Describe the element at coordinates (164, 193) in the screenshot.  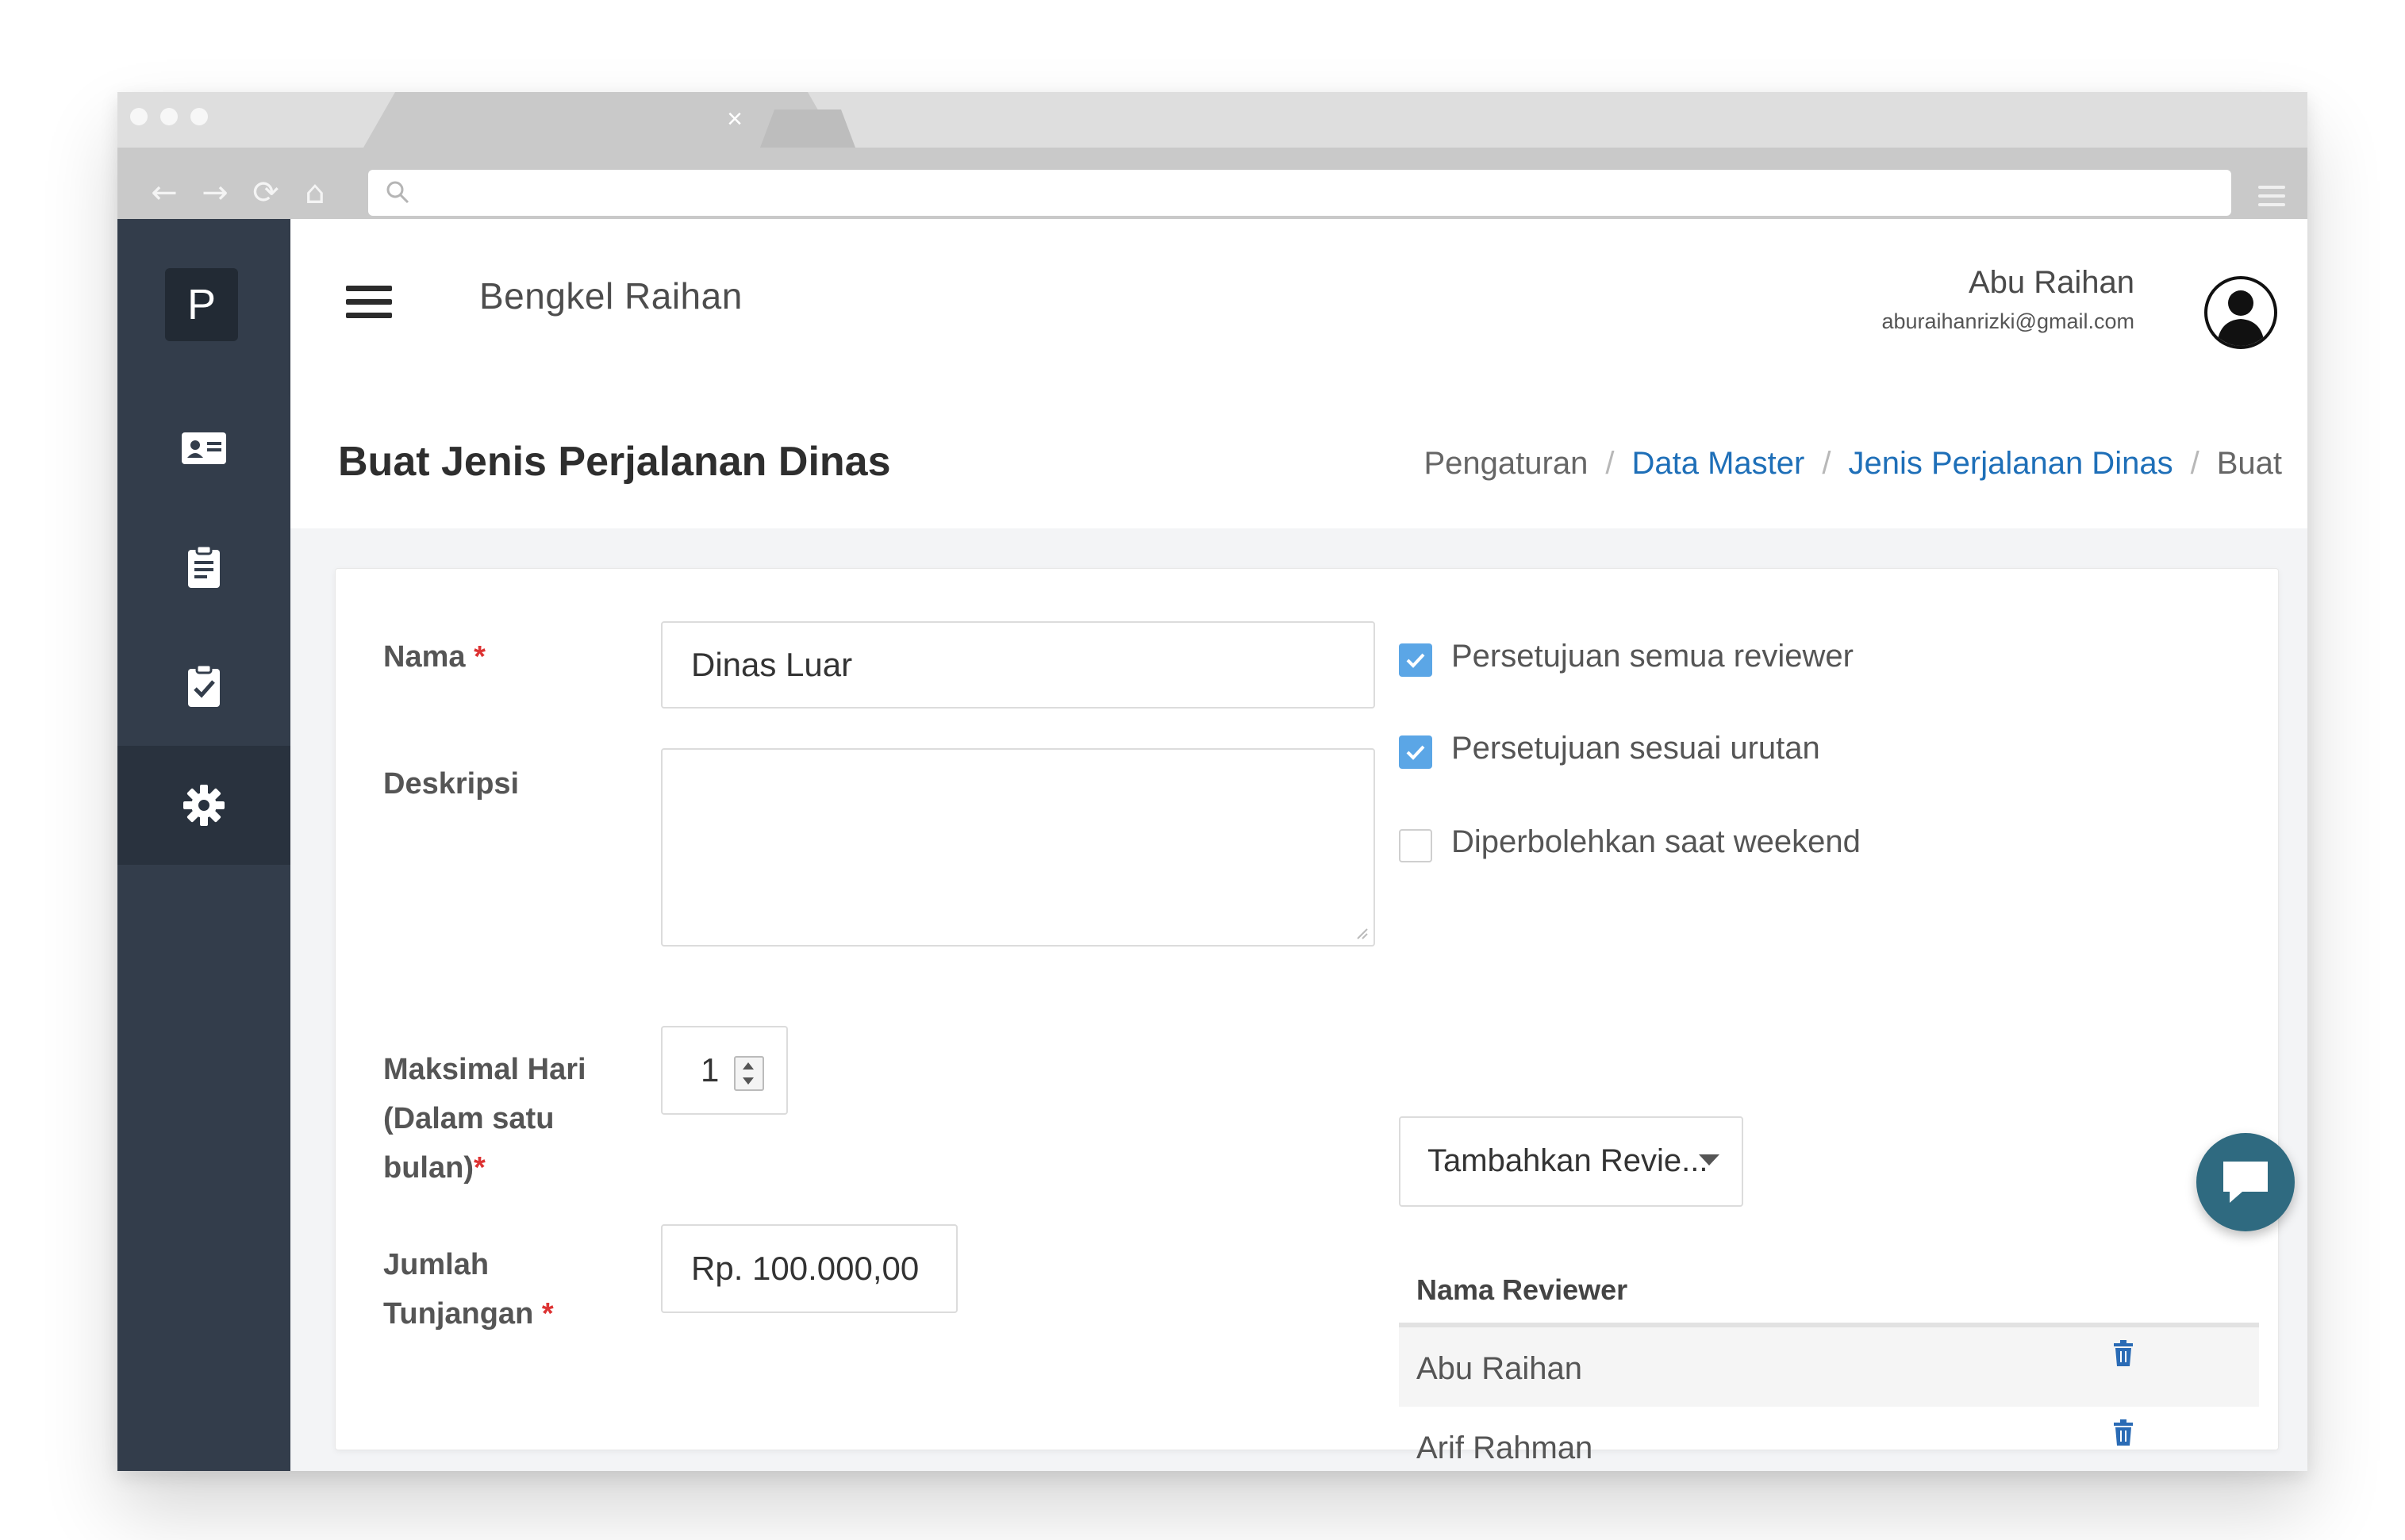
I see `back-arrow-icon: ←` at that location.